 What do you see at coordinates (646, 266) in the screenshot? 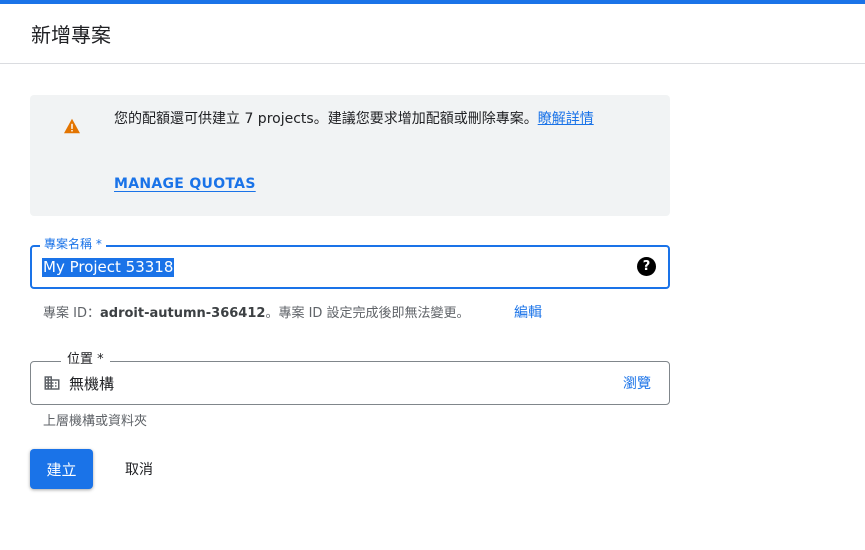
I see `help-icon: ?` at bounding box center [646, 266].